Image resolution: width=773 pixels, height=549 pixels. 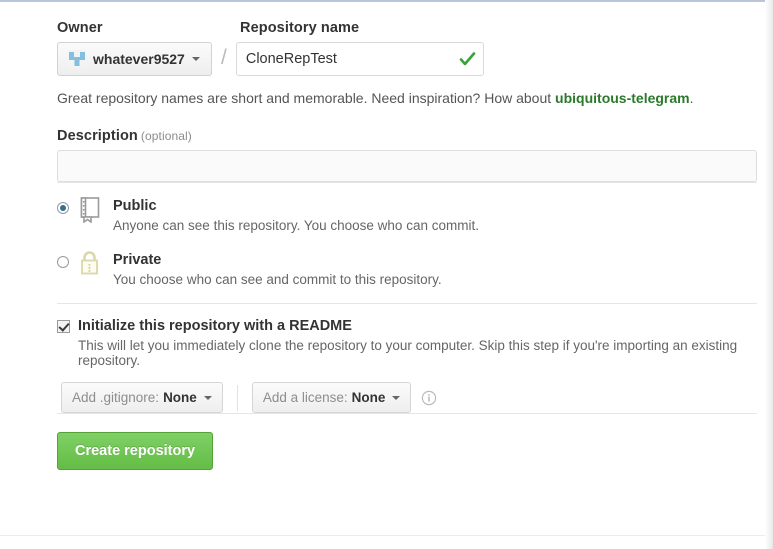 What do you see at coordinates (77, 59) in the screenshot?
I see `identicon-avatar` at bounding box center [77, 59].